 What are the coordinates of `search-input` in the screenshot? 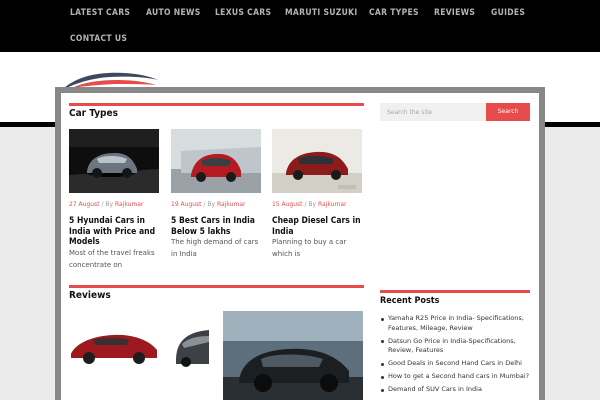 It's located at (433, 112).